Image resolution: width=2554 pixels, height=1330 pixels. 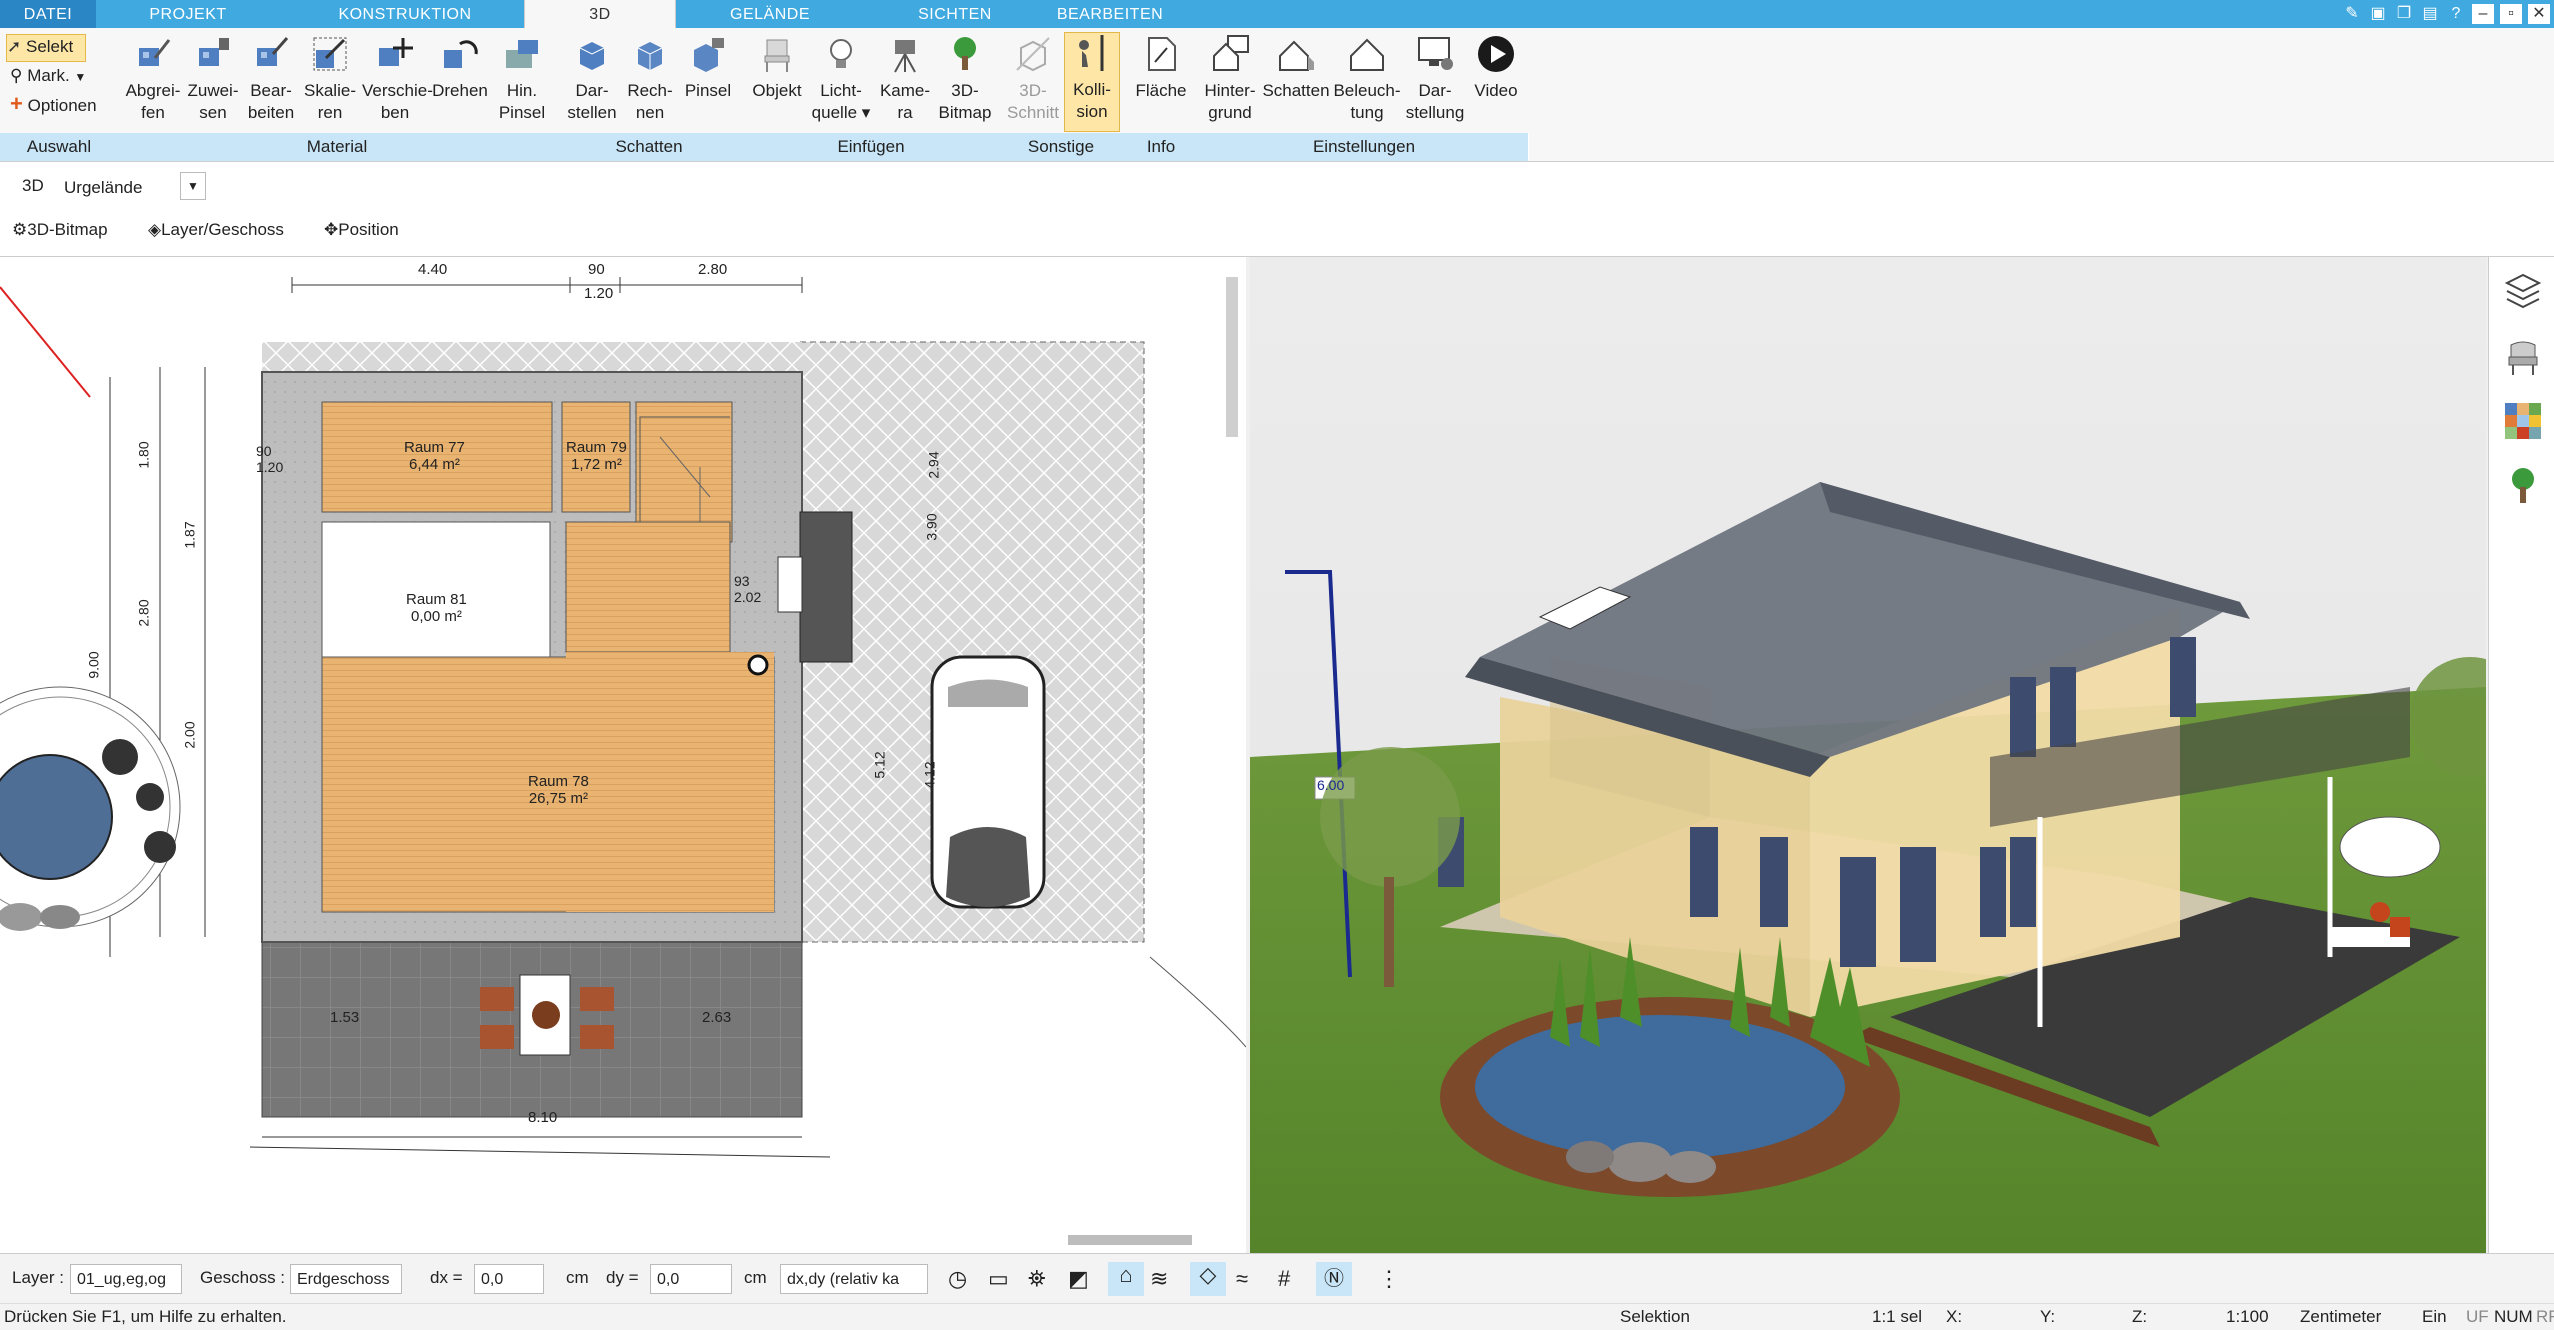 What do you see at coordinates (1126, 1279) in the screenshot?
I see `roof-snap-icon: ⌂` at bounding box center [1126, 1279].